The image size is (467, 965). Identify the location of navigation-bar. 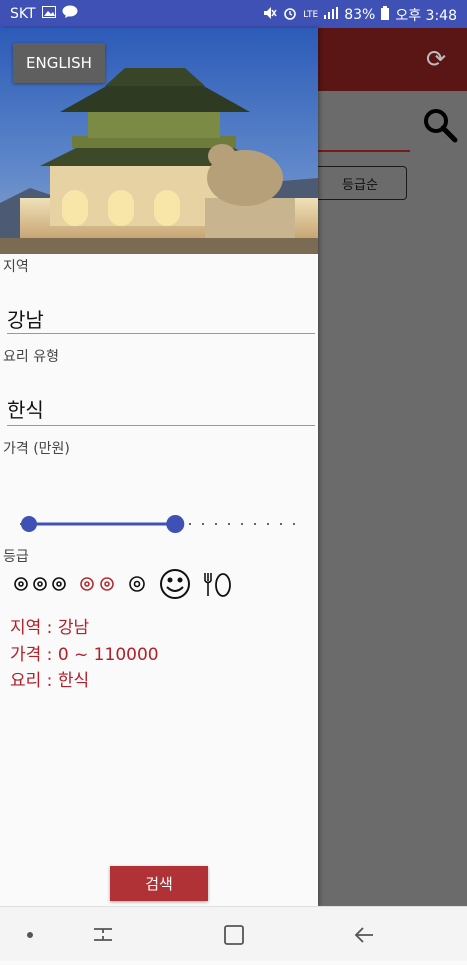
(233, 933).